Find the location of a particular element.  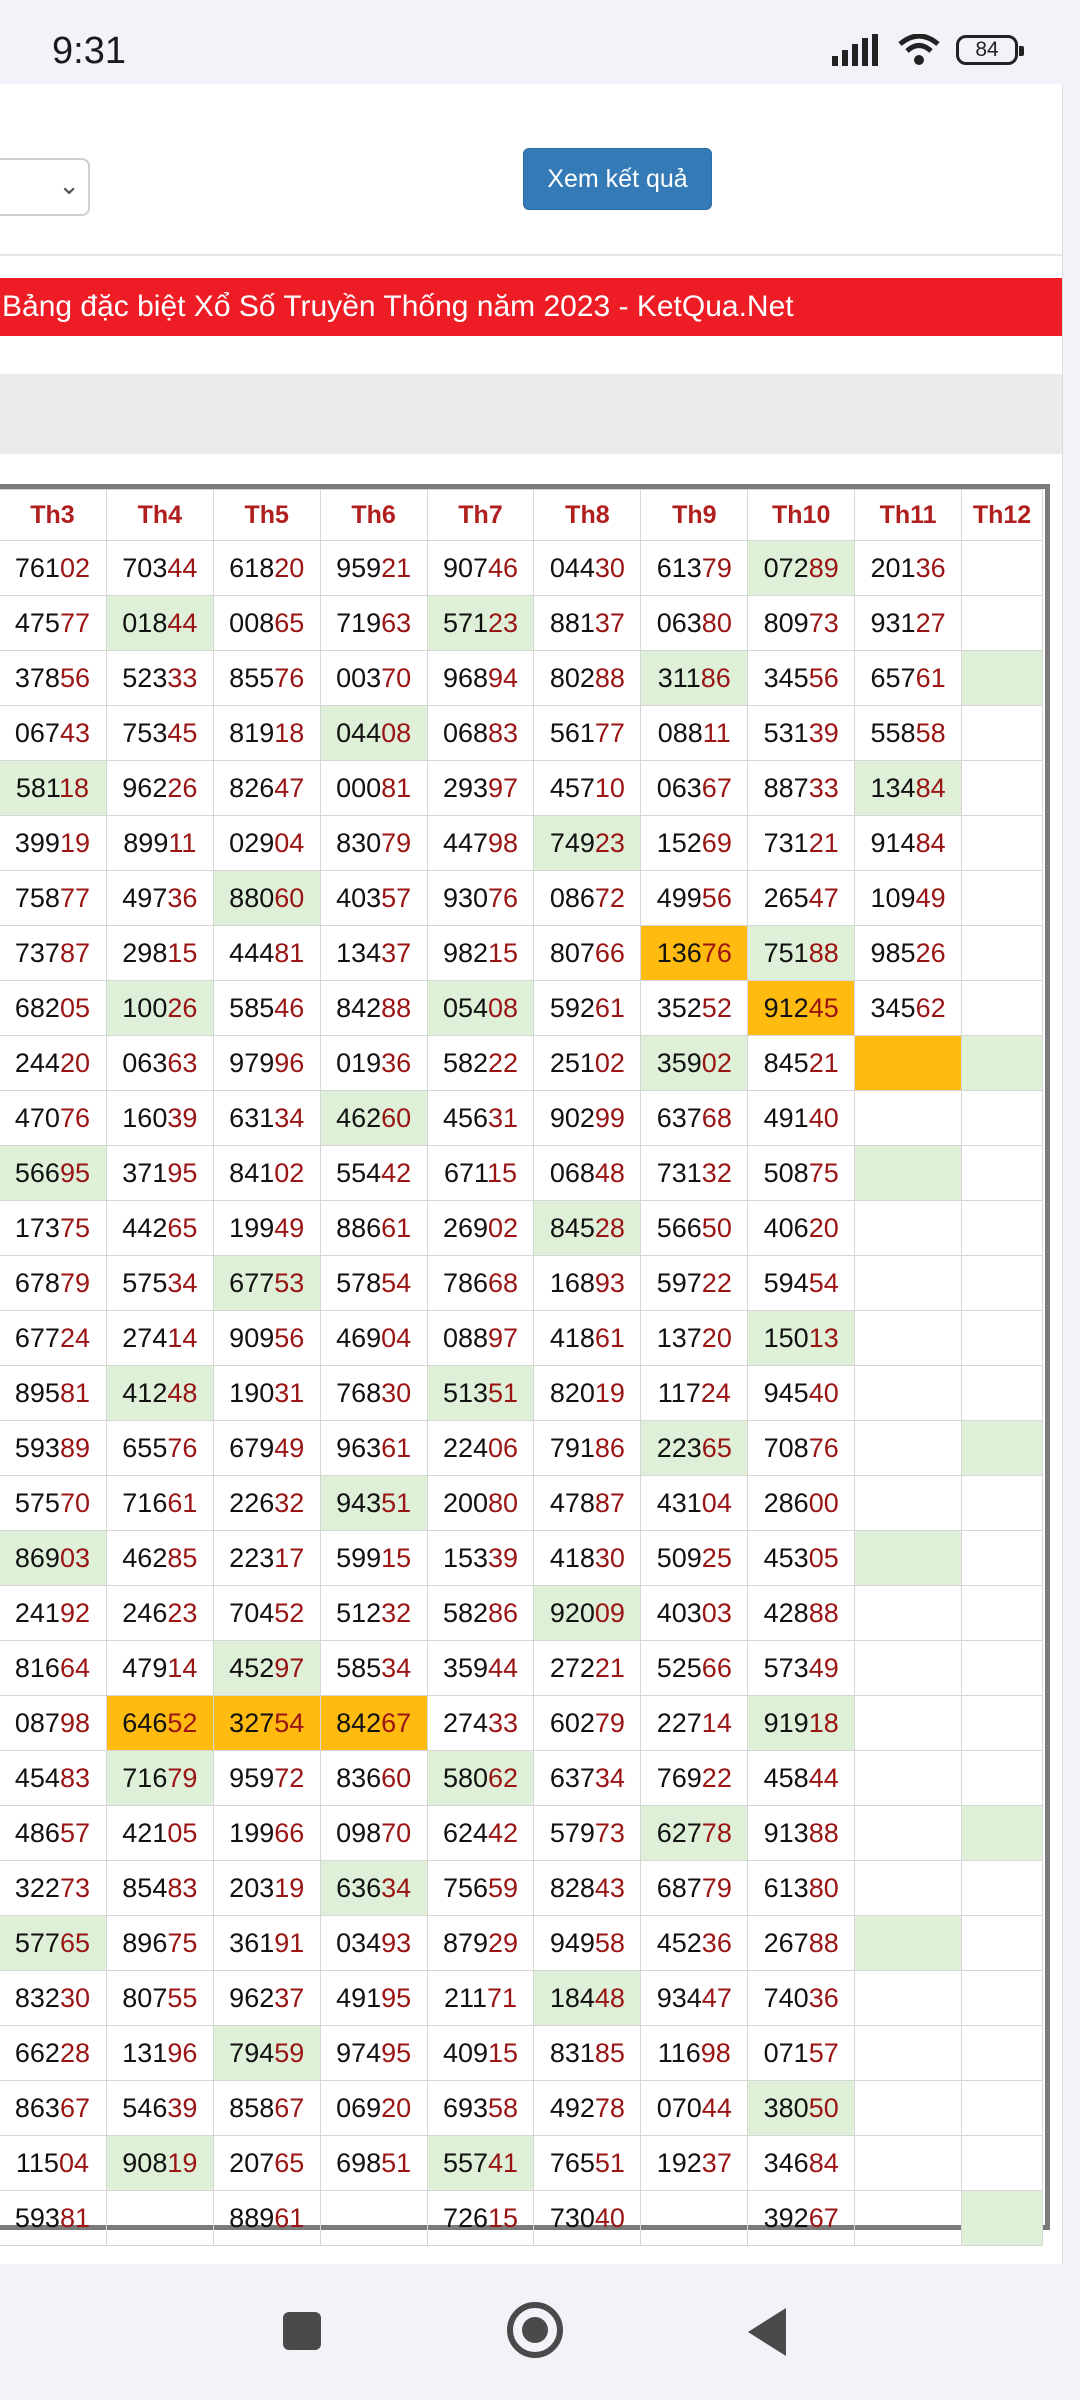

result-cell: 96226 is located at coordinates (159, 788).